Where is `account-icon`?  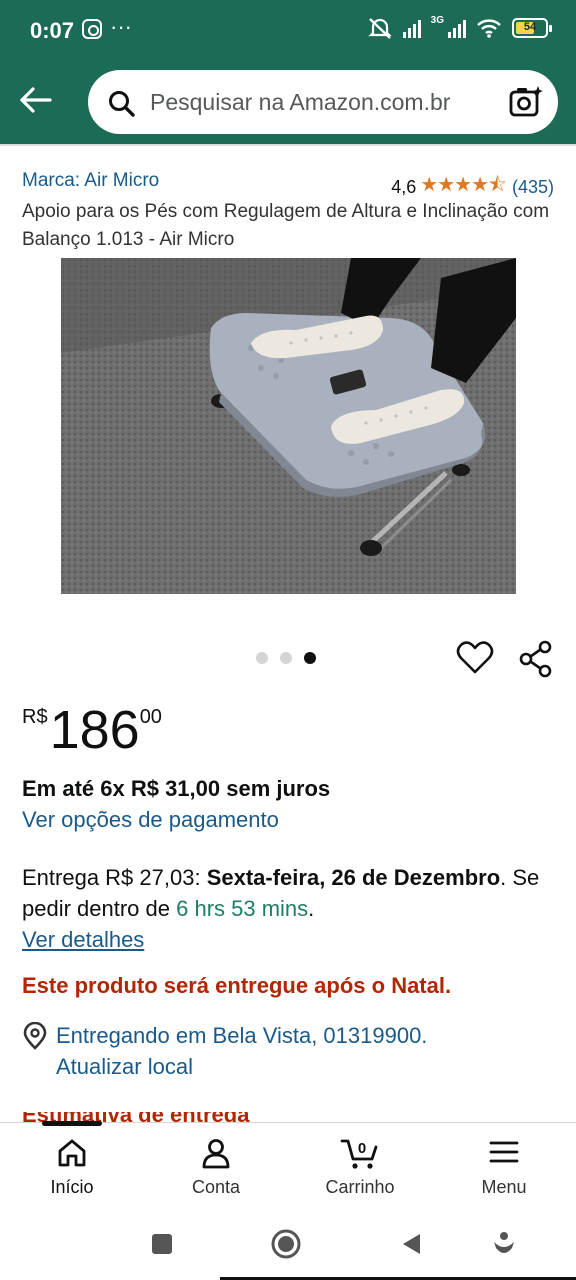 account-icon is located at coordinates (216, 1154).